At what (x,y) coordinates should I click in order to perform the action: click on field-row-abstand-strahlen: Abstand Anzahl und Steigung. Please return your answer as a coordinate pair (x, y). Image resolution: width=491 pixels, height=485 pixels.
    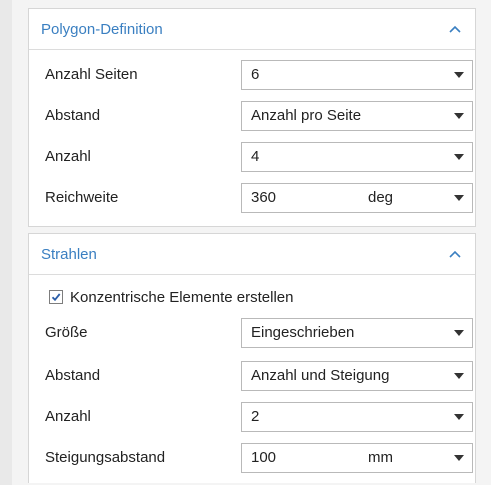
    Looking at the image, I should click on (257, 376).